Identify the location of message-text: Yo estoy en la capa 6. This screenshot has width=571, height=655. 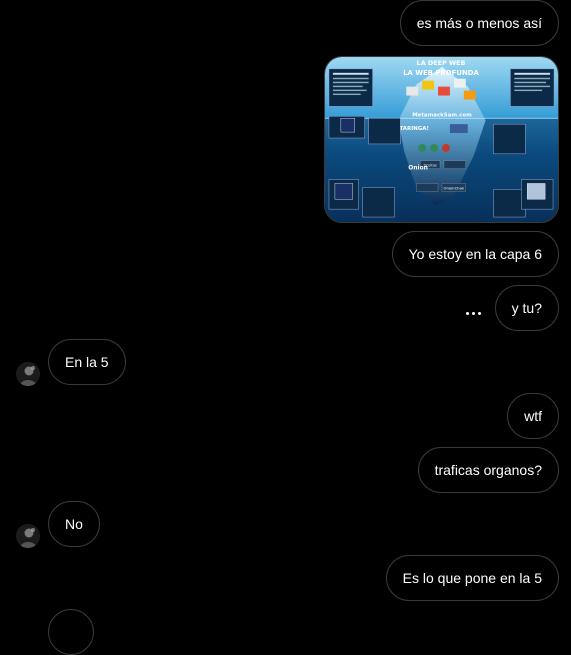
(475, 254).